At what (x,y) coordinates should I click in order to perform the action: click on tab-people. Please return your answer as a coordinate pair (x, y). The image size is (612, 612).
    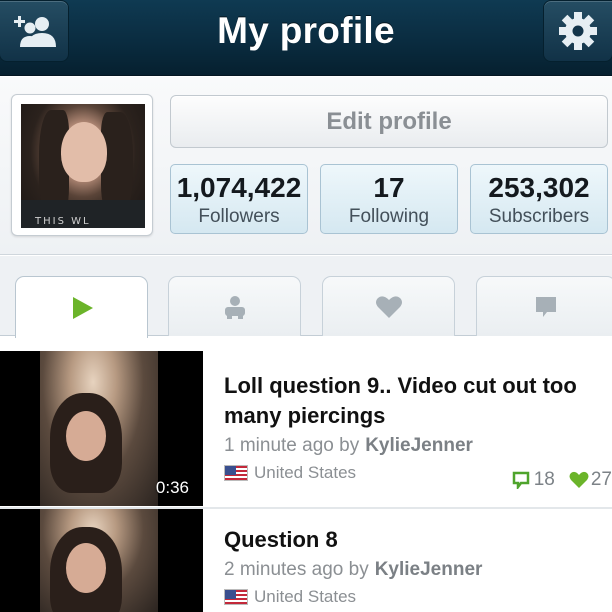
    Looking at the image, I should click on (234, 306).